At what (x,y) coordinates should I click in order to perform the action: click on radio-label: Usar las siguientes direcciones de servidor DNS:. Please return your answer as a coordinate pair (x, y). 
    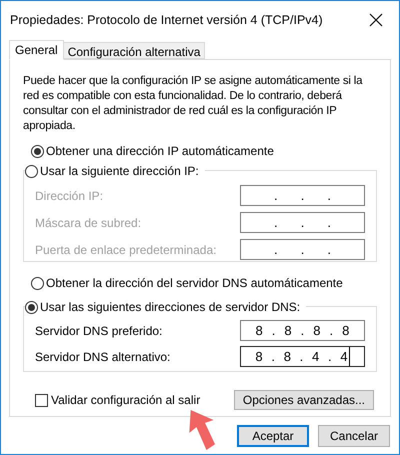
    Looking at the image, I should click on (170, 307).